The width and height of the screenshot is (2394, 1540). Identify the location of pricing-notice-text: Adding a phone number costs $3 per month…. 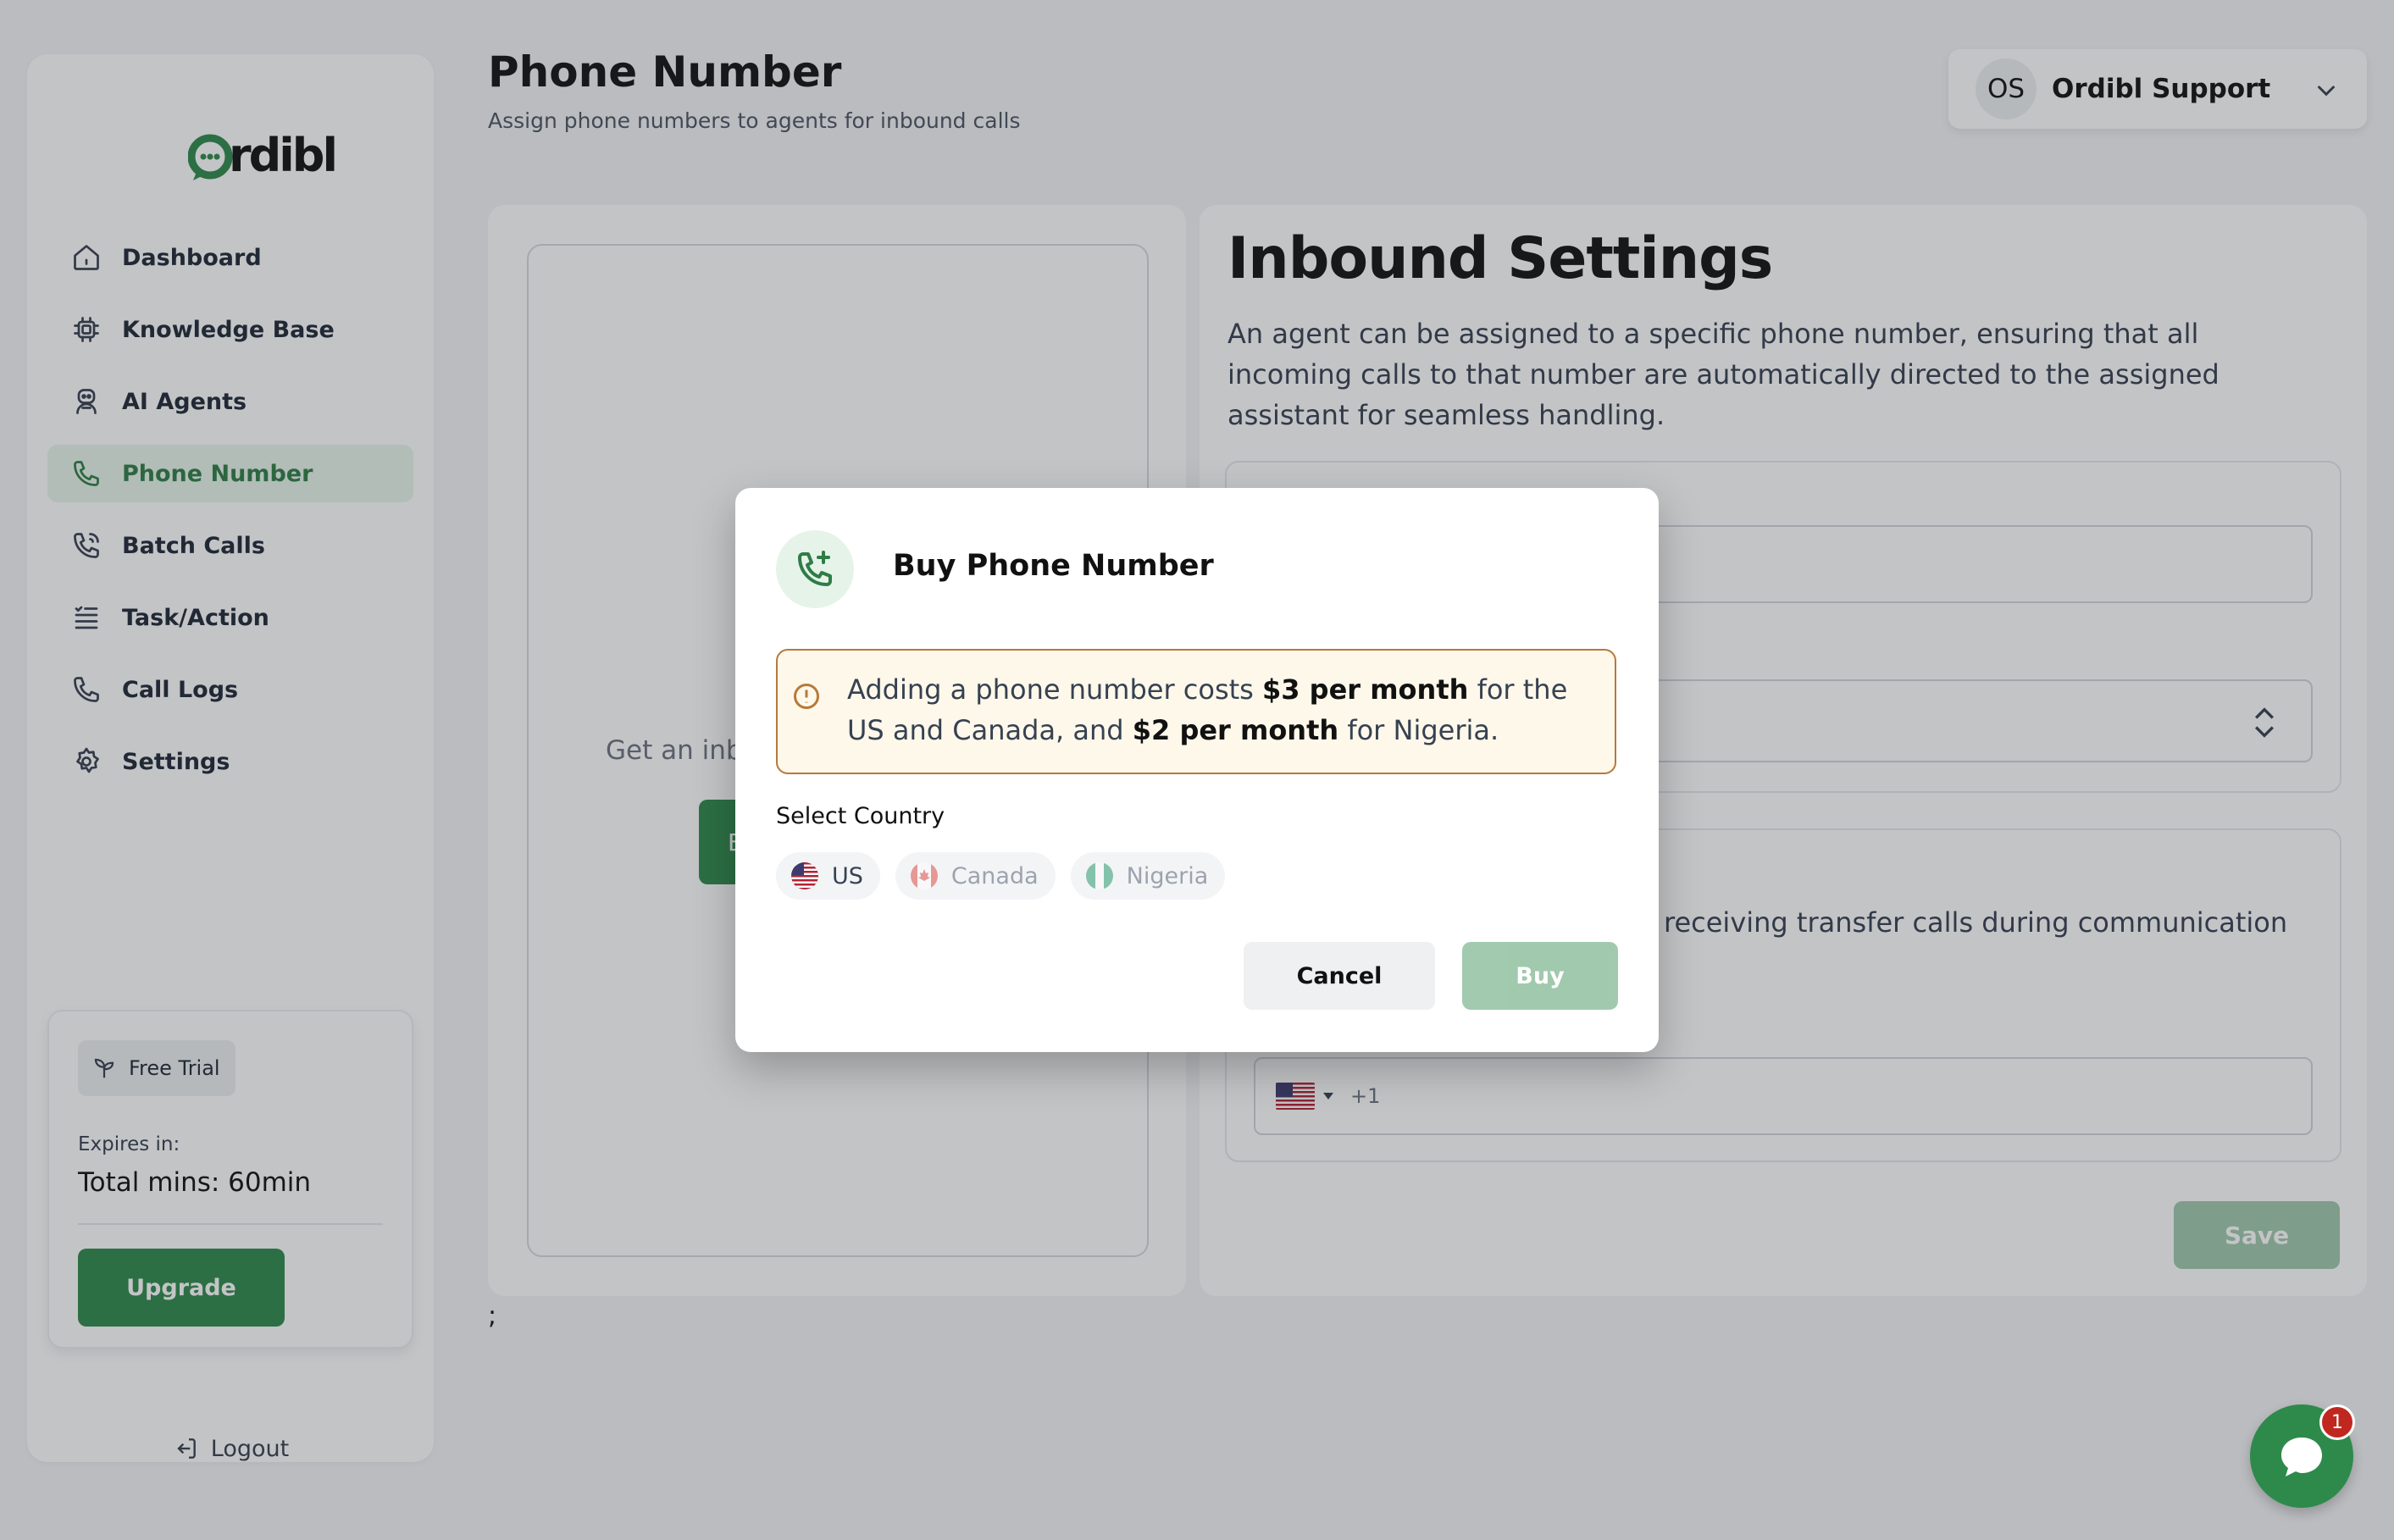
(1224, 710).